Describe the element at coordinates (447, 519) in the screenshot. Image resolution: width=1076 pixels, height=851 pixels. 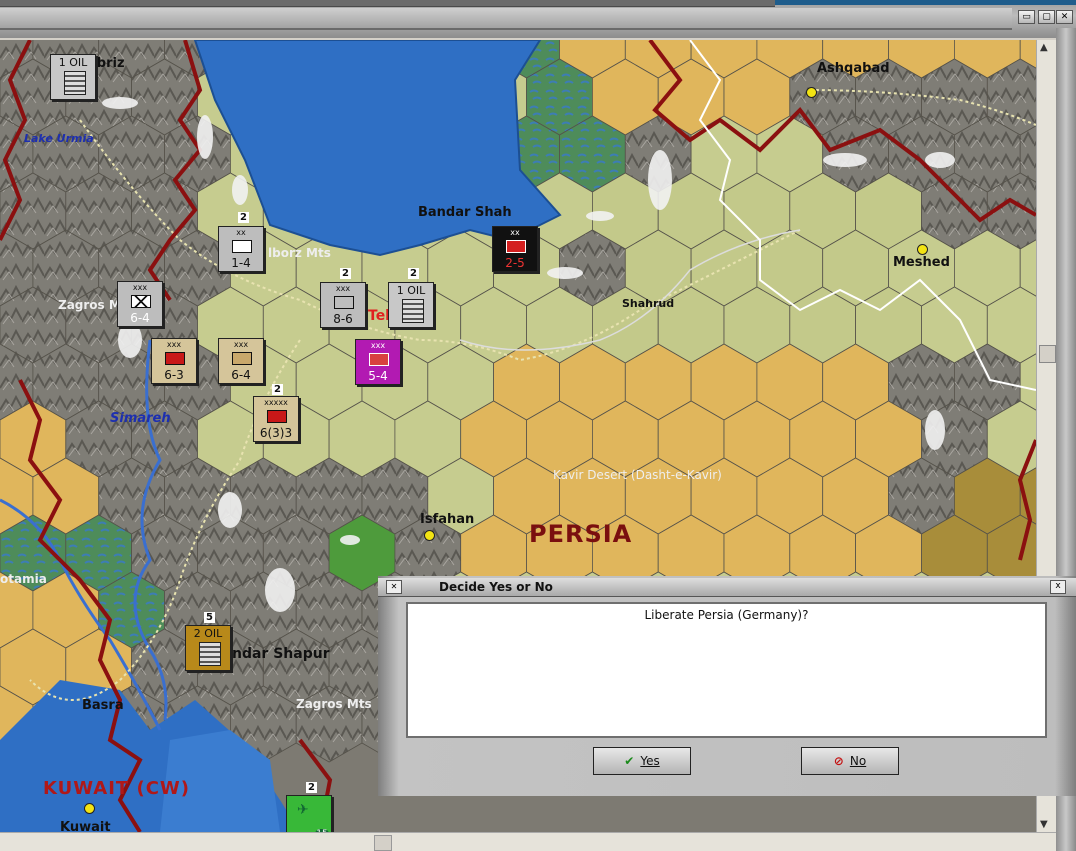
I see `city-isfahan: Isfahan` at that location.